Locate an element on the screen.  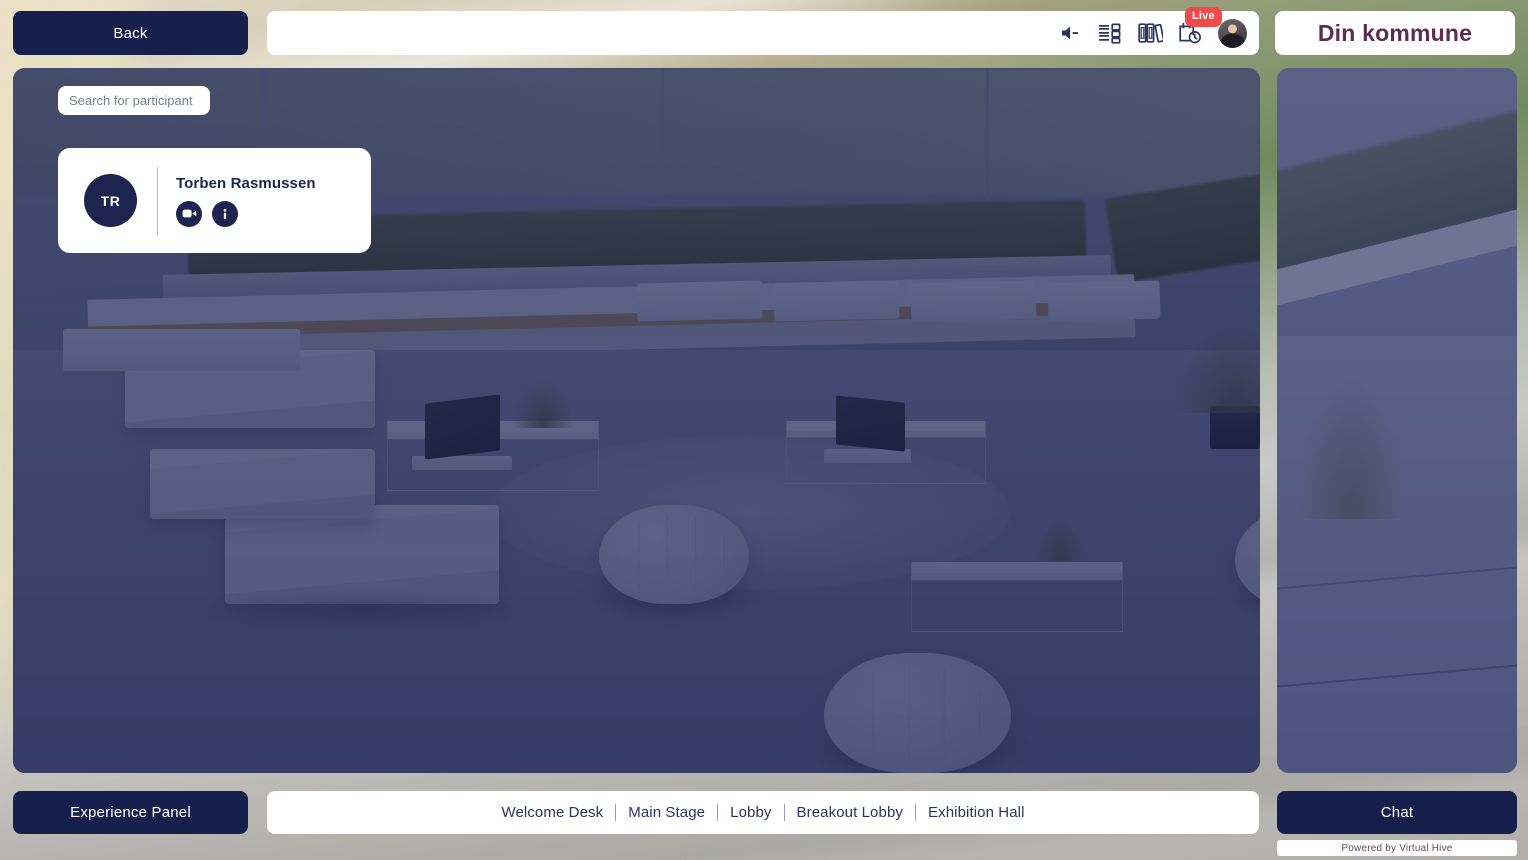
back-button: Back is located at coordinates (130, 33).